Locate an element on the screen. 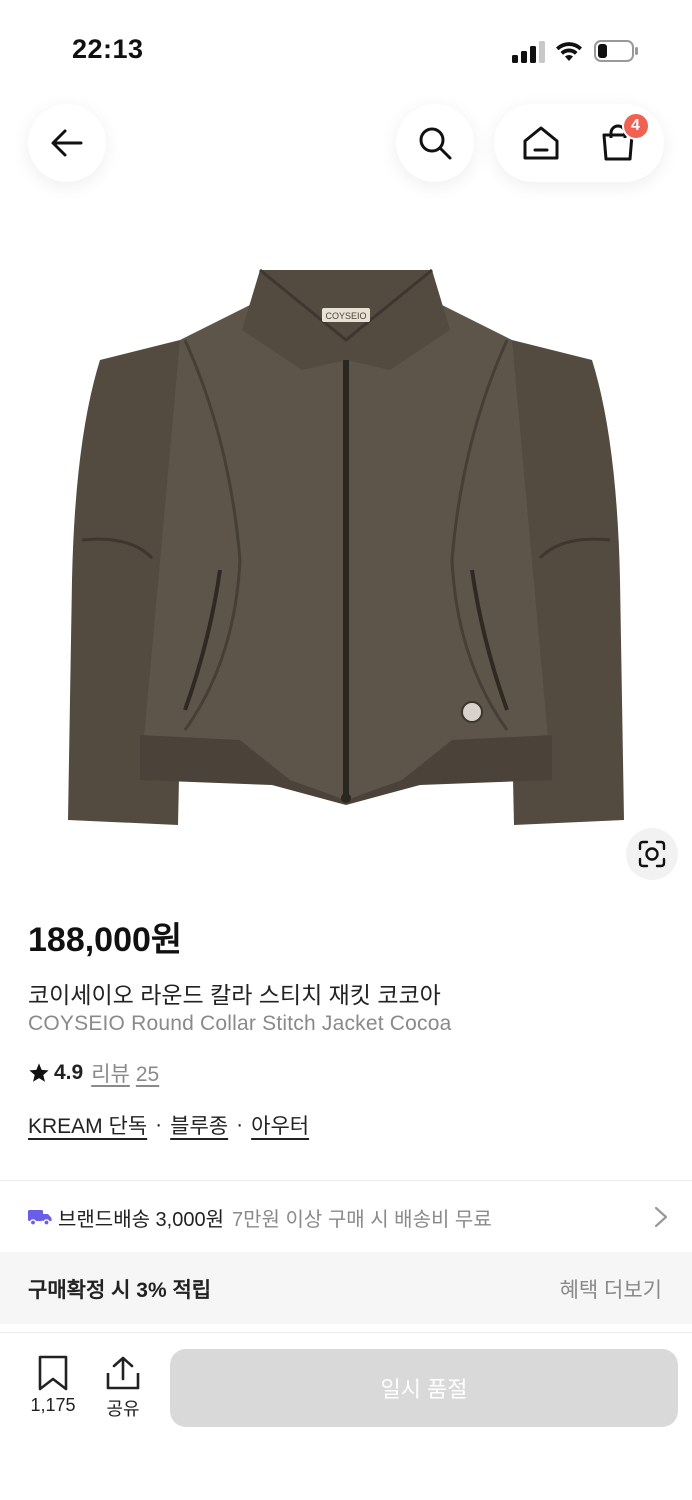  home-icon is located at coordinates (540, 143).